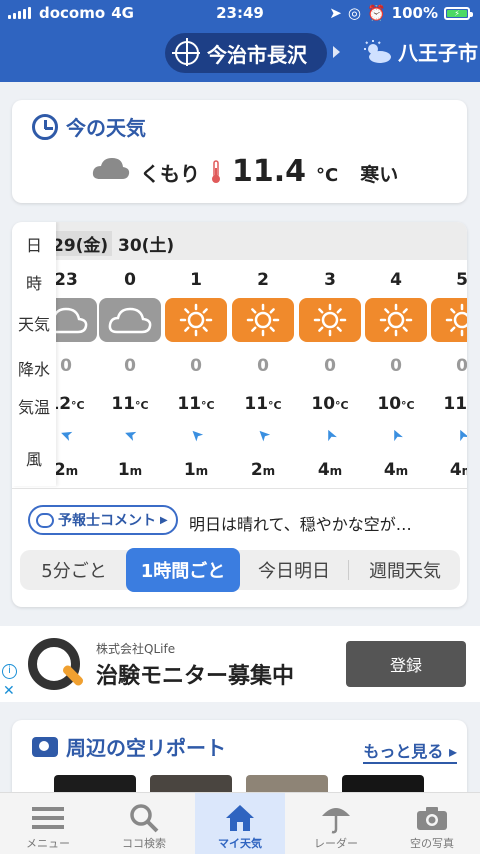  Describe the element at coordinates (216, 171) in the screenshot. I see `thermometer-icon` at that location.